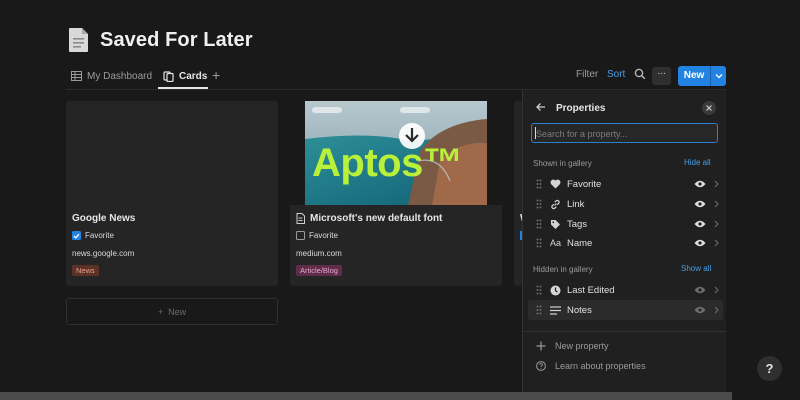  I want to click on table-icon, so click(76, 76).